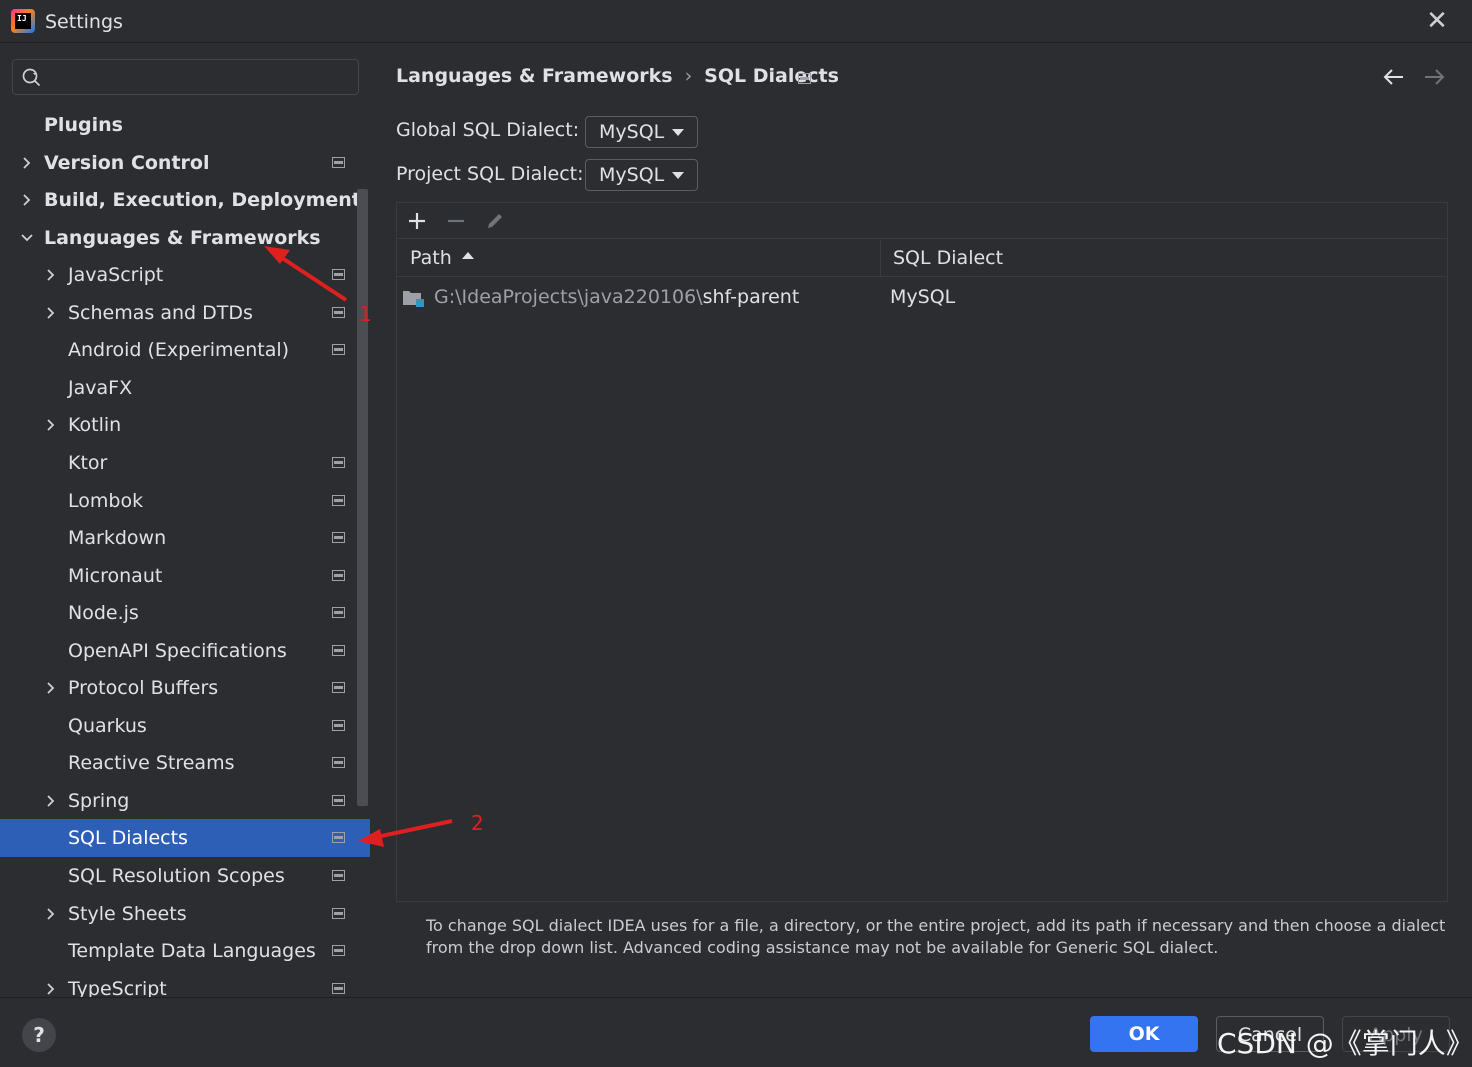 The image size is (1472, 1067). Describe the element at coordinates (185, 163) in the screenshot. I see `sidebar-item: Version Control` at that location.